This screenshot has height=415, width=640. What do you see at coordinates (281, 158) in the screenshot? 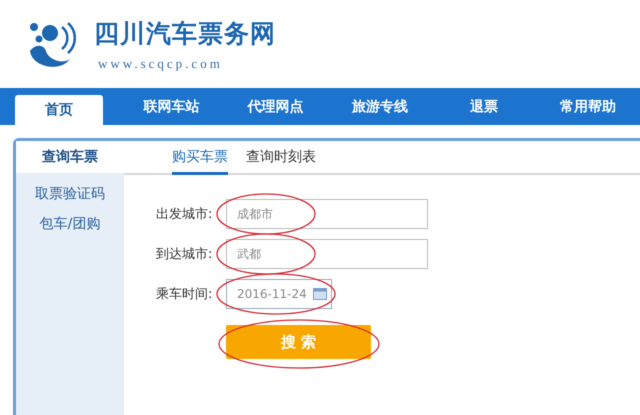
I see `tab: 查询时刻表` at bounding box center [281, 158].